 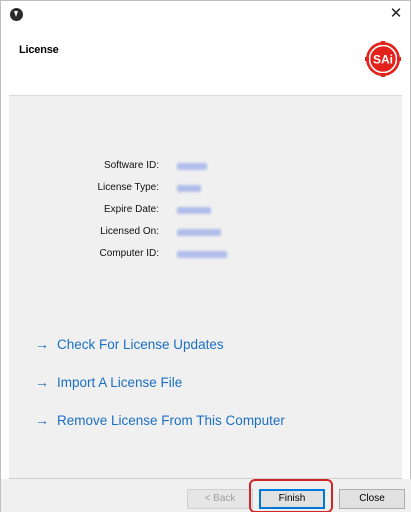 I want to click on info-row-expire-date: Expire Date:, so click(x=205, y=211).